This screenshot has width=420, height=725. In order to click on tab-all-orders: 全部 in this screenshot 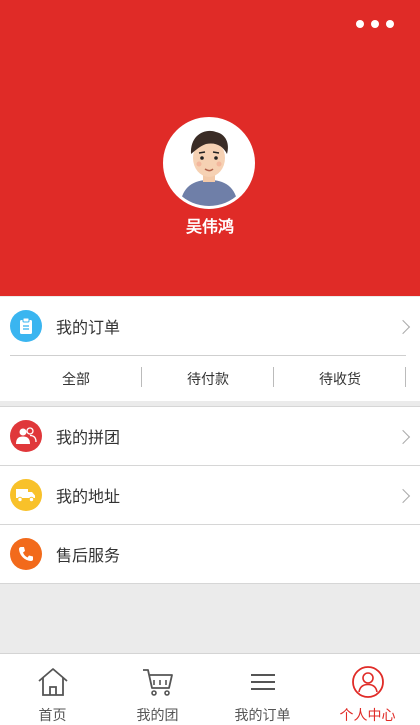, I will do `click(76, 377)`.